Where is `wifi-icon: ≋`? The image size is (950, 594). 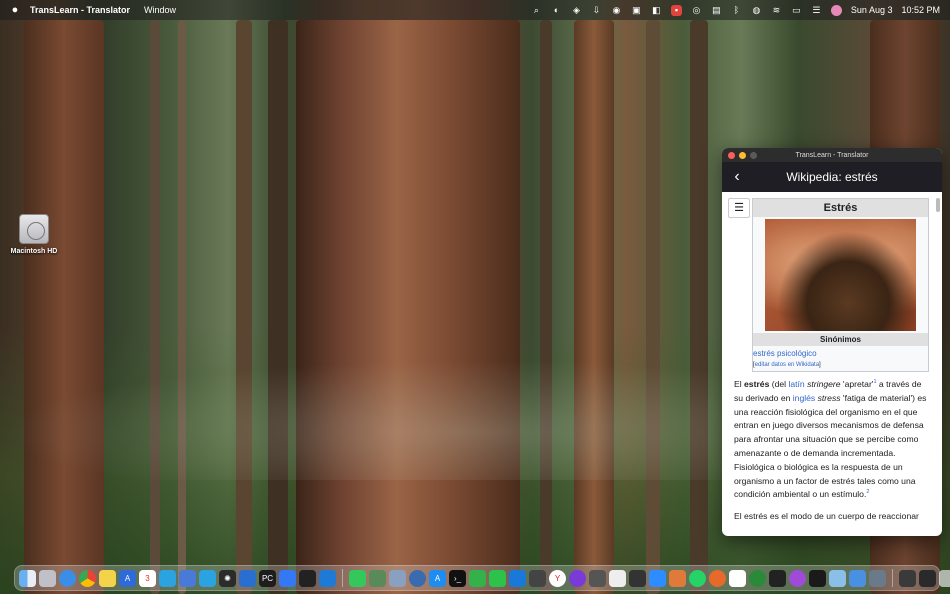
wifi-icon: ≋ is located at coordinates (776, 10).